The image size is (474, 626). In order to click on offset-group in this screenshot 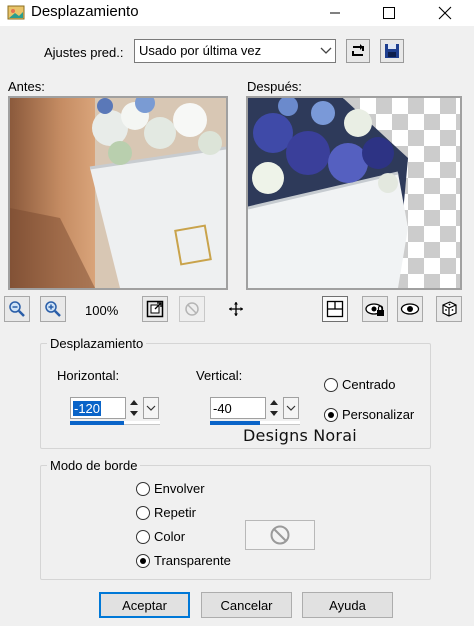, I will do `click(235, 396)`.